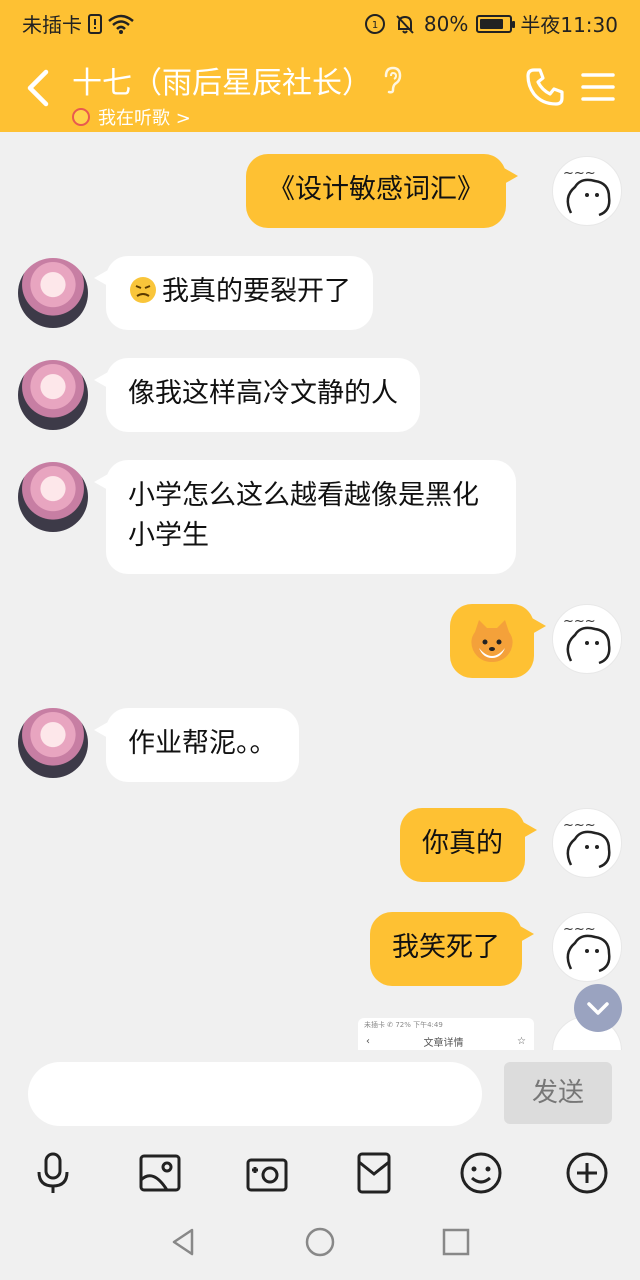  Describe the element at coordinates (95, 23) in the screenshot. I see `alert-sim-icon` at that location.